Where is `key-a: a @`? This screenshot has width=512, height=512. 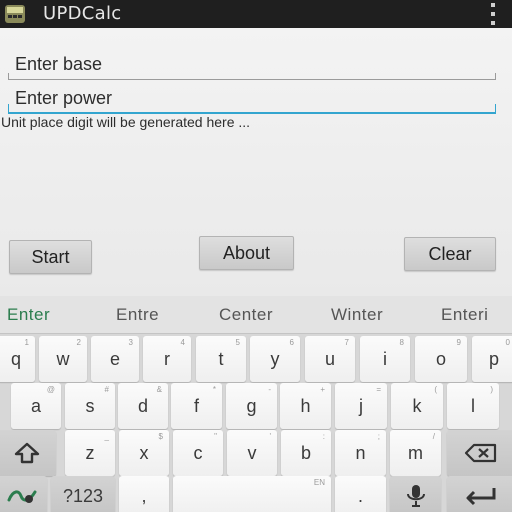 key-a: a @ is located at coordinates (36, 406).